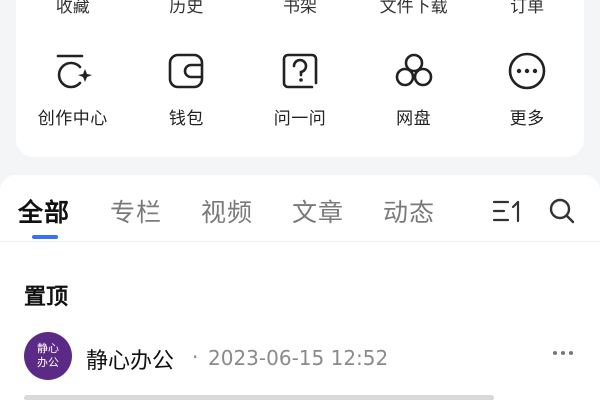 The width and height of the screenshot is (600, 400). Describe the element at coordinates (186, 7) in the screenshot. I see `function-label-history: 历史` at that location.